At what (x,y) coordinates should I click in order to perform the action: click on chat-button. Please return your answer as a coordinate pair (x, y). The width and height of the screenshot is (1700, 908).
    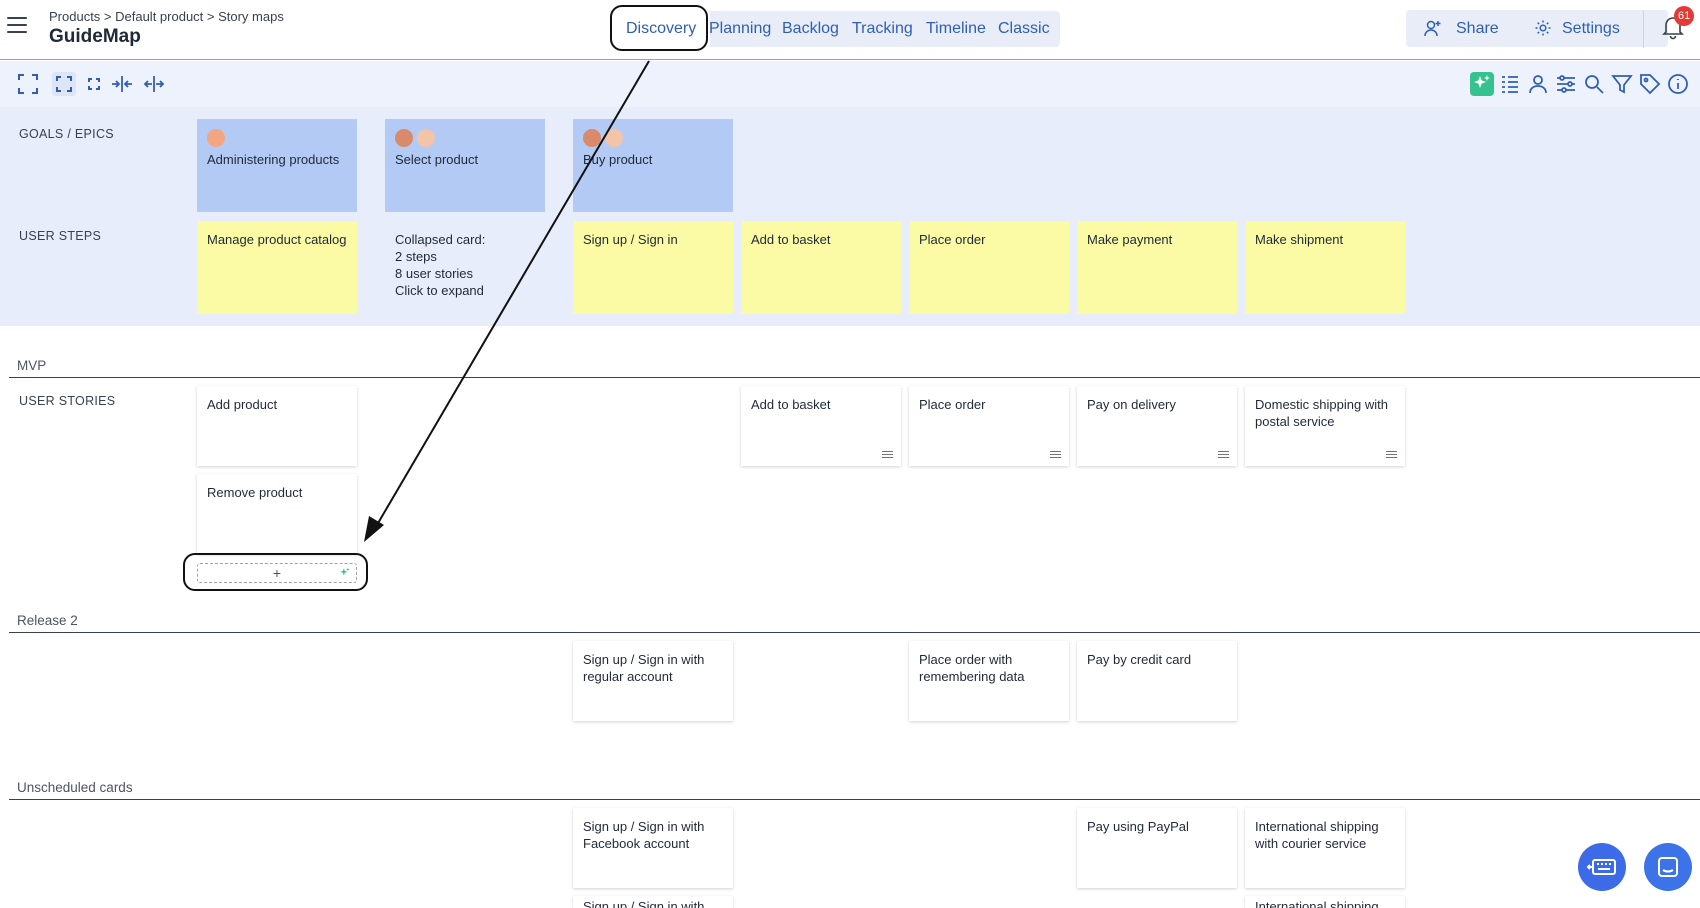
    Looking at the image, I should click on (1668, 867).